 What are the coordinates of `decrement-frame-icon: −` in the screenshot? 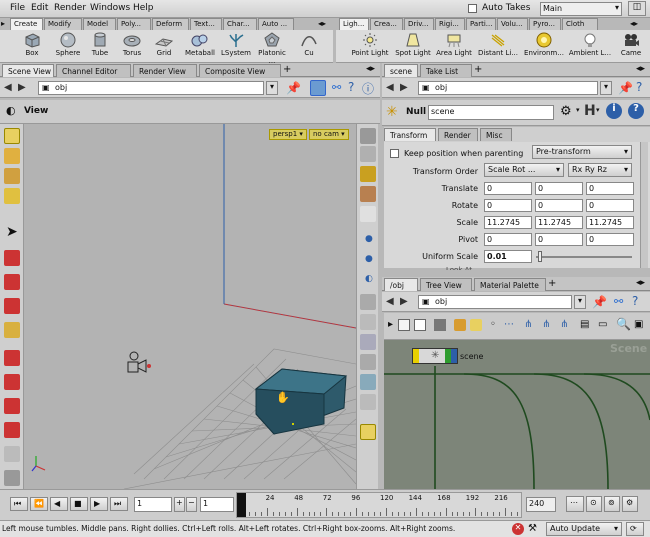 It's located at (191, 504).